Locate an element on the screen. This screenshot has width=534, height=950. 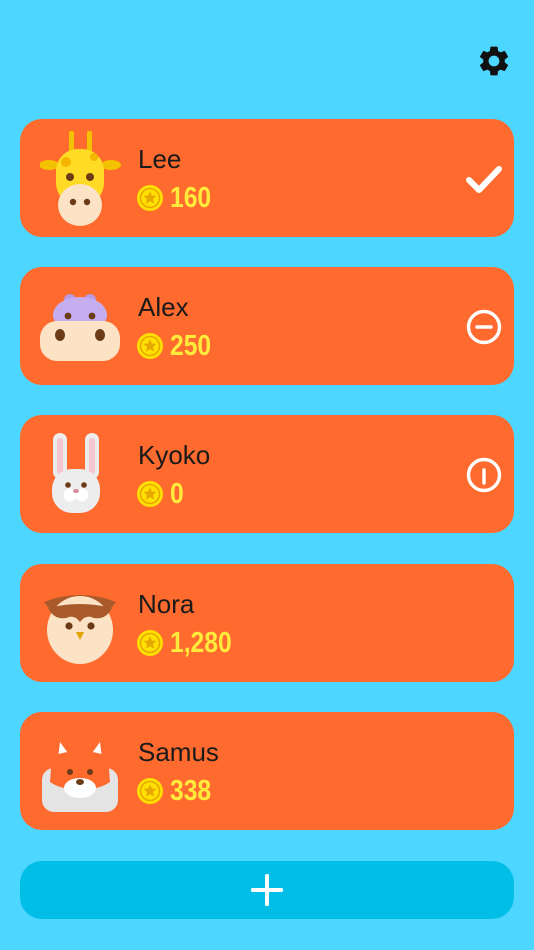
gear-icon is located at coordinates (494, 61).